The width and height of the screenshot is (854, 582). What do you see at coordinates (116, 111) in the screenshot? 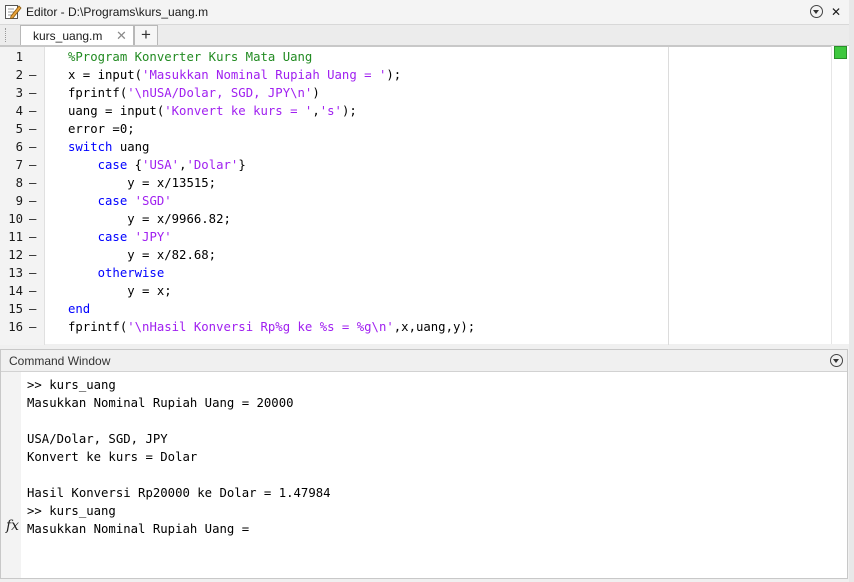
I see `code-token: uang = input(` at bounding box center [116, 111].